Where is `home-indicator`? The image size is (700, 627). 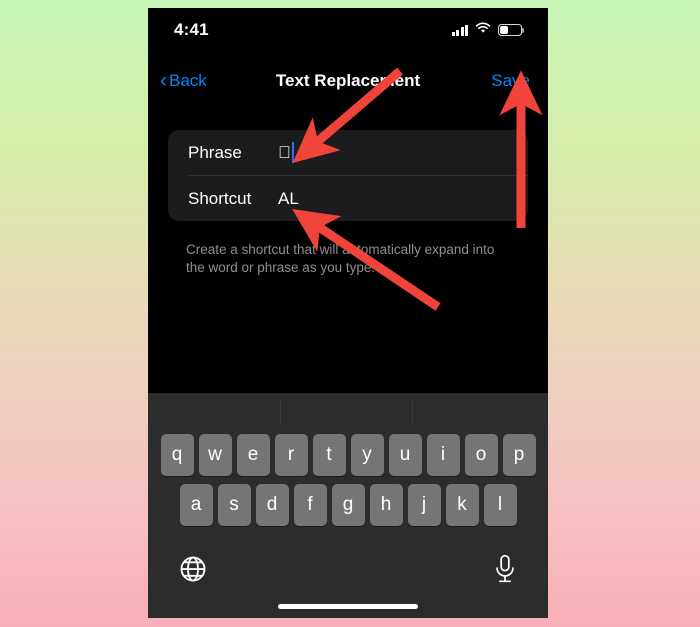 home-indicator is located at coordinates (348, 606).